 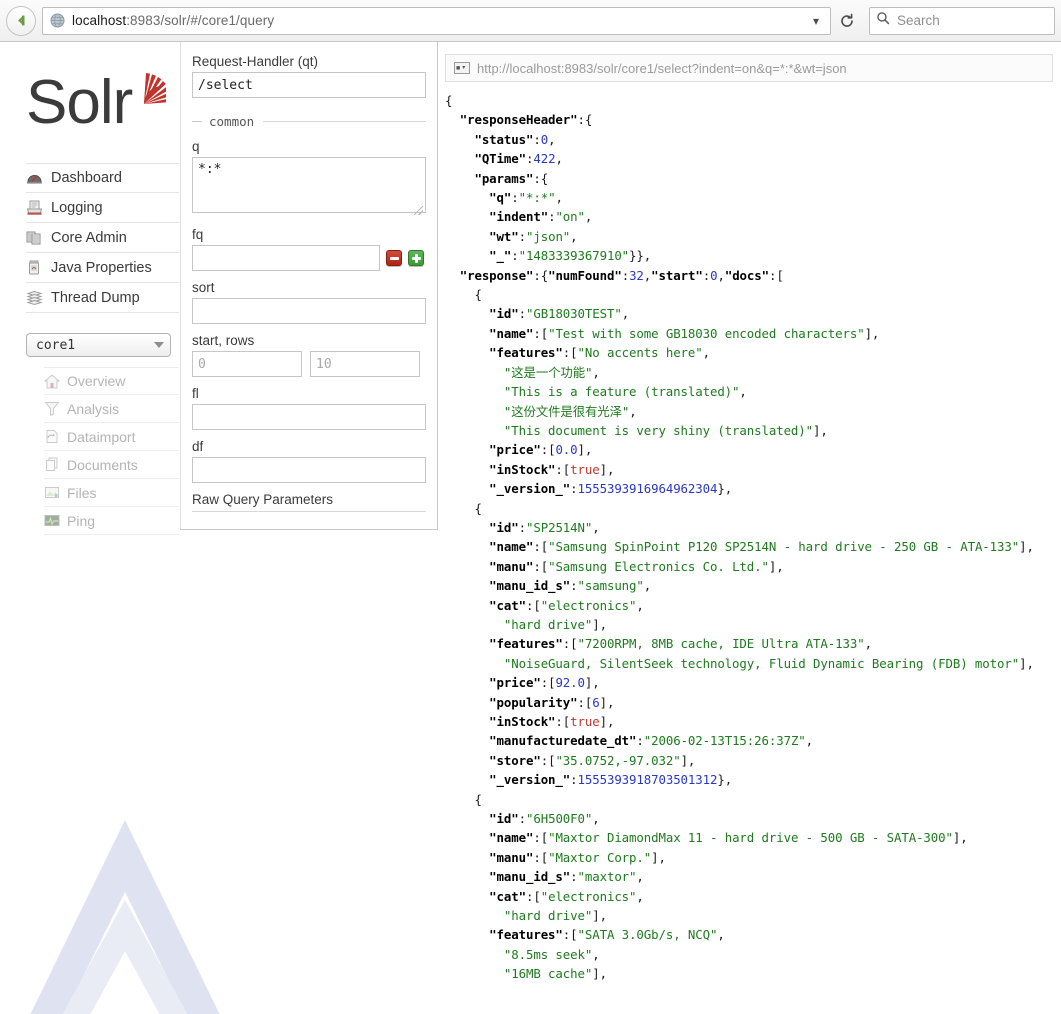 I want to click on json-line: "_":"1483339367910"}},, so click(x=570, y=256).